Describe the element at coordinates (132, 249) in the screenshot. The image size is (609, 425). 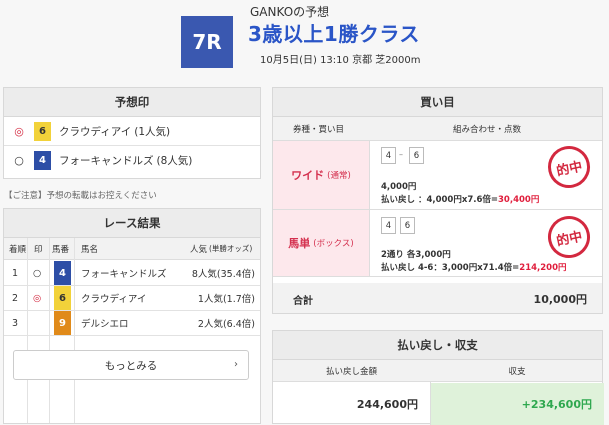
I see `results-header: 着順 印 馬番 馬名 人気 (単勝オッズ)` at that location.